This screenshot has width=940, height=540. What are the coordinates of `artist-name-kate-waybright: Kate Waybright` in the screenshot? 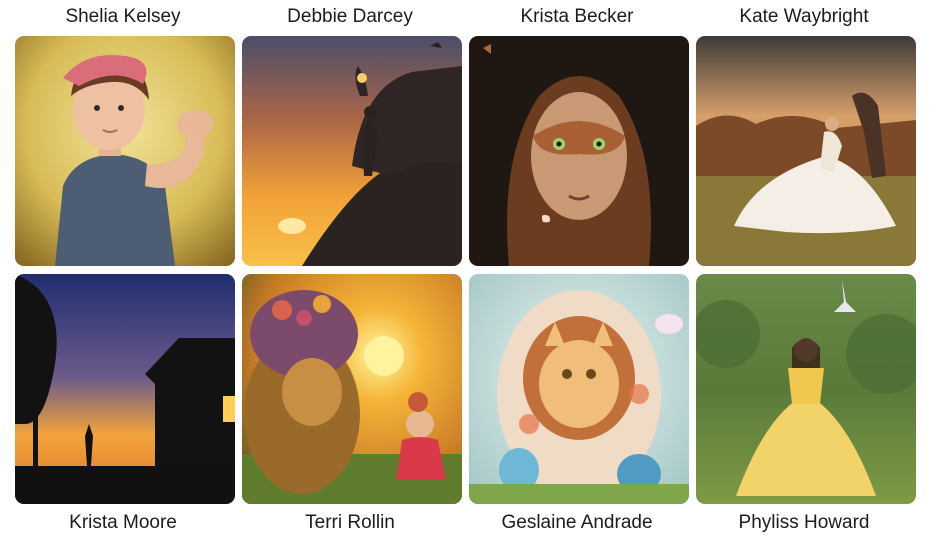 It's located at (804, 16).